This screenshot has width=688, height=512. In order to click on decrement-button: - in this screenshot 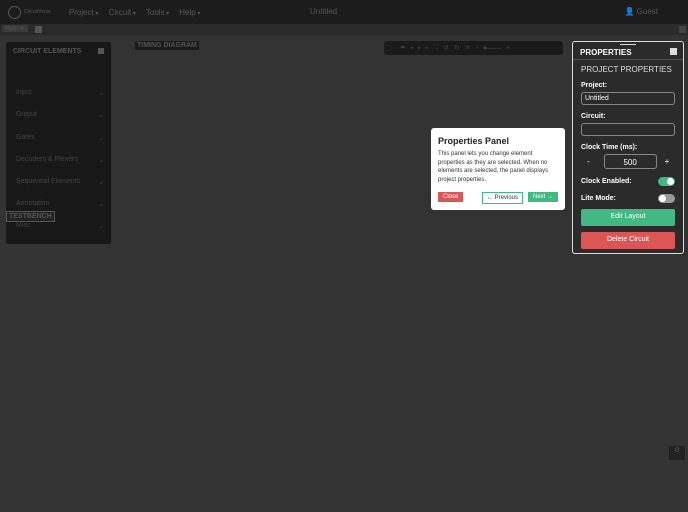, I will do `click(588, 161)`.